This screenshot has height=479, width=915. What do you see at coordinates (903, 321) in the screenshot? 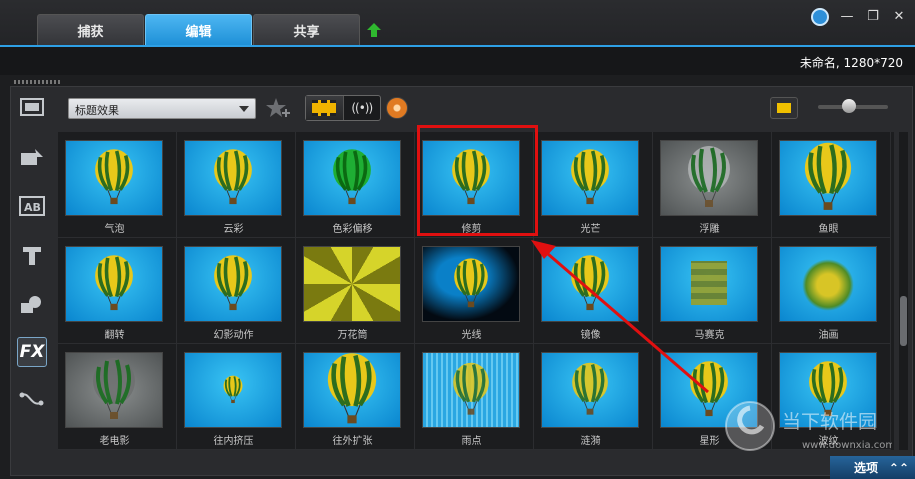
I see `grid-scrollbar-thumb` at bounding box center [903, 321].